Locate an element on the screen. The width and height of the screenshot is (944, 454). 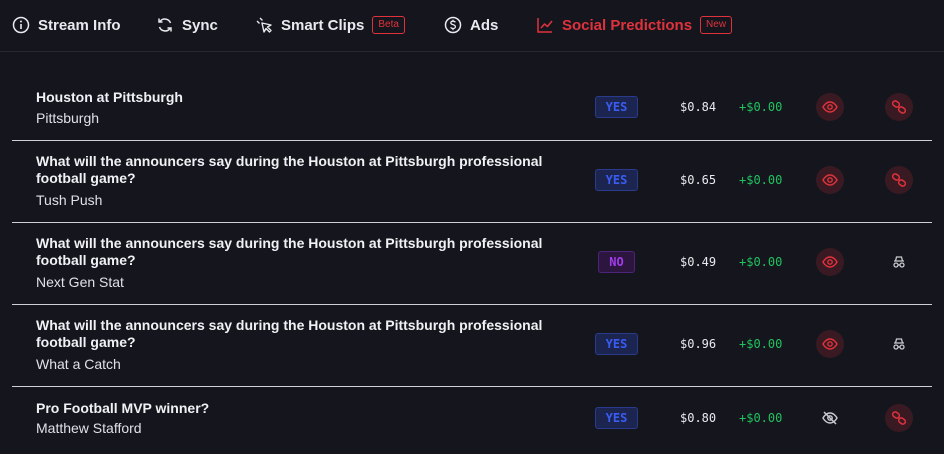
tab-label: Ads is located at coordinates (484, 25).